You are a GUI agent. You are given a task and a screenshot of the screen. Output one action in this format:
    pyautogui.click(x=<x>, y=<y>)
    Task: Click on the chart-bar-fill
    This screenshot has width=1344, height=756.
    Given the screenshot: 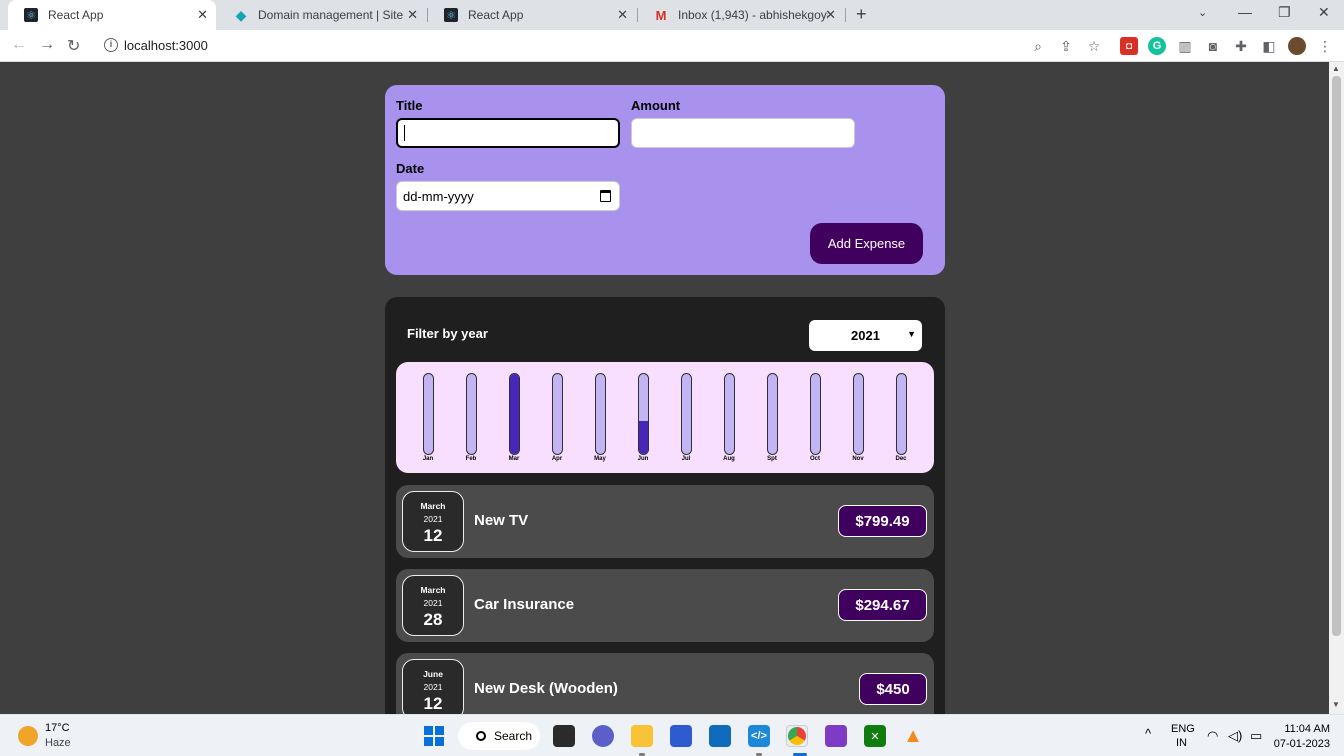 What is the action you would take?
    pyautogui.click(x=643, y=437)
    